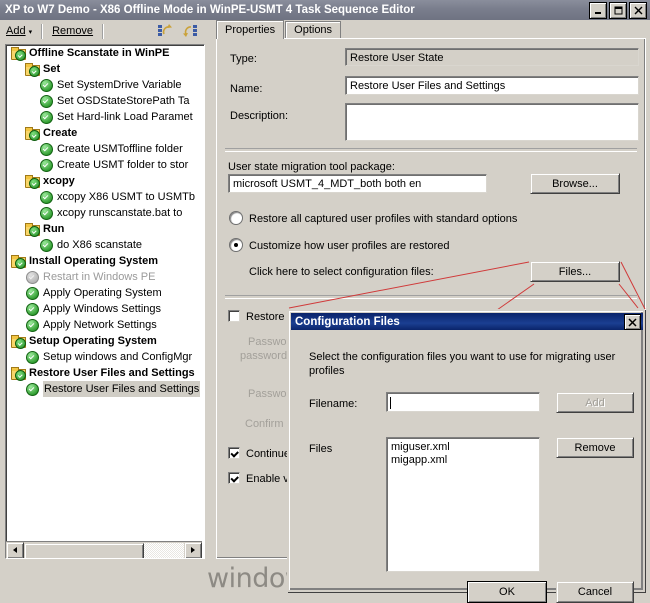 The width and height of the screenshot is (650, 603). Describe the element at coordinates (16, 31) in the screenshot. I see `add-label: Add` at that location.